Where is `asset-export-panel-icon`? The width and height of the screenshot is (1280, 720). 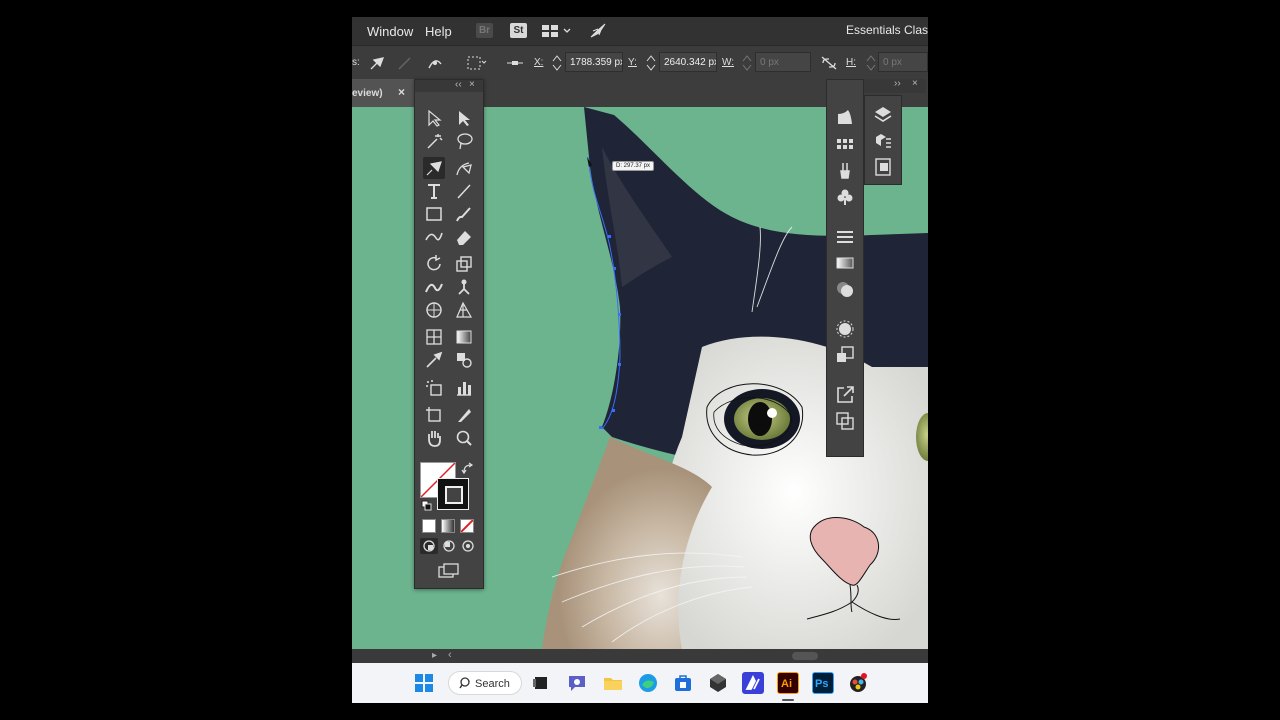 asset-export-panel-icon is located at coordinates (845, 395).